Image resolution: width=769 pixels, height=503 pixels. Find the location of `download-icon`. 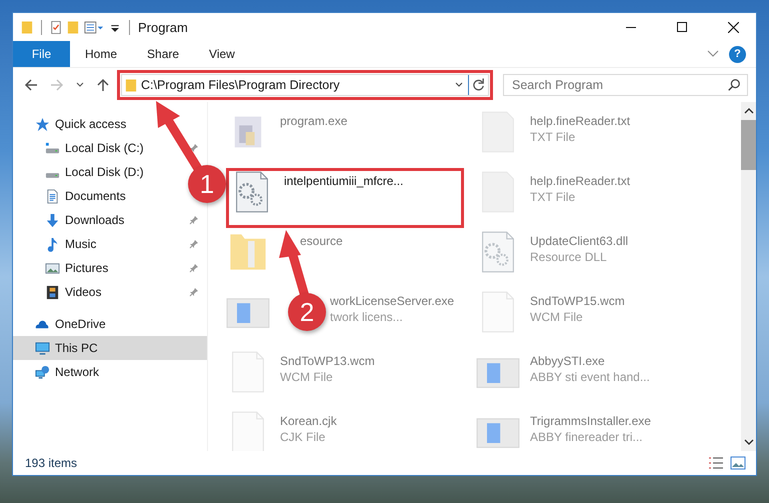

download-icon is located at coordinates (52, 220).